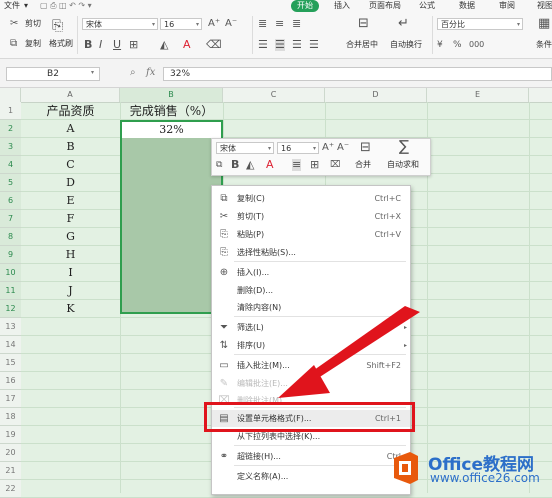 This screenshot has width=552, height=498. What do you see at coordinates (376, 95) in the screenshot?
I see `column-header-d: D` at bounding box center [376, 95].